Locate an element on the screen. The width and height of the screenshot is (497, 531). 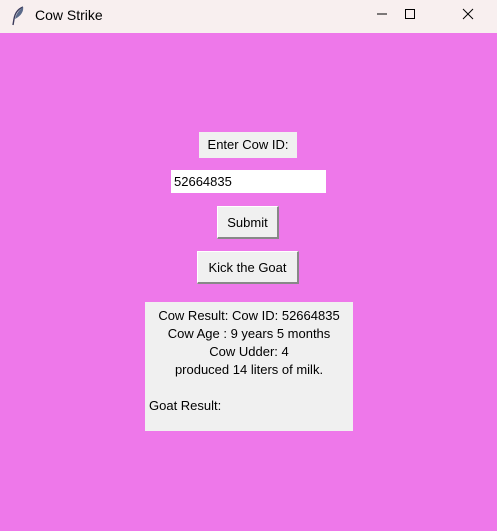
cow-result-line: Cow Result: Cow ID: 52664835 is located at coordinates (249, 315).